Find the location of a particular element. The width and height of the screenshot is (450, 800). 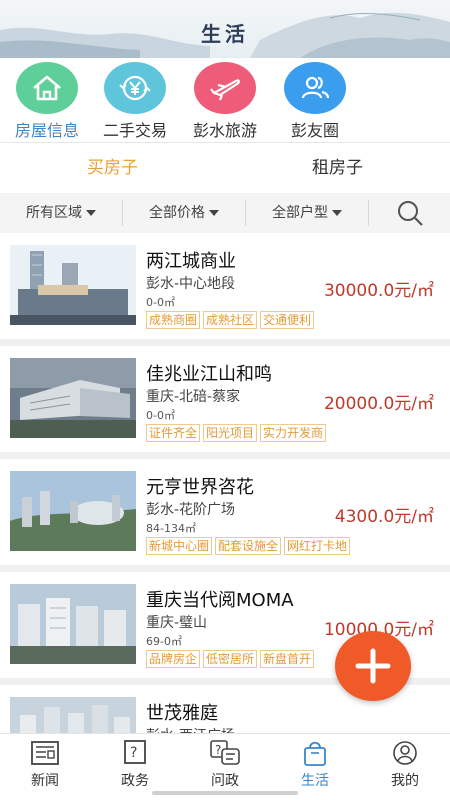

add-listing-button is located at coordinates (373, 666).